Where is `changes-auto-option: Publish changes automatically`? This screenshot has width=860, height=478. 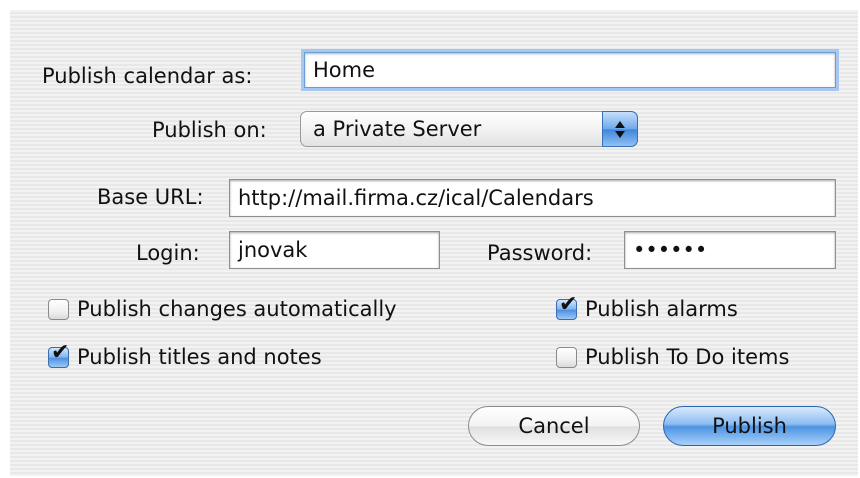
changes-auto-option: Publish changes automatically is located at coordinates (222, 309).